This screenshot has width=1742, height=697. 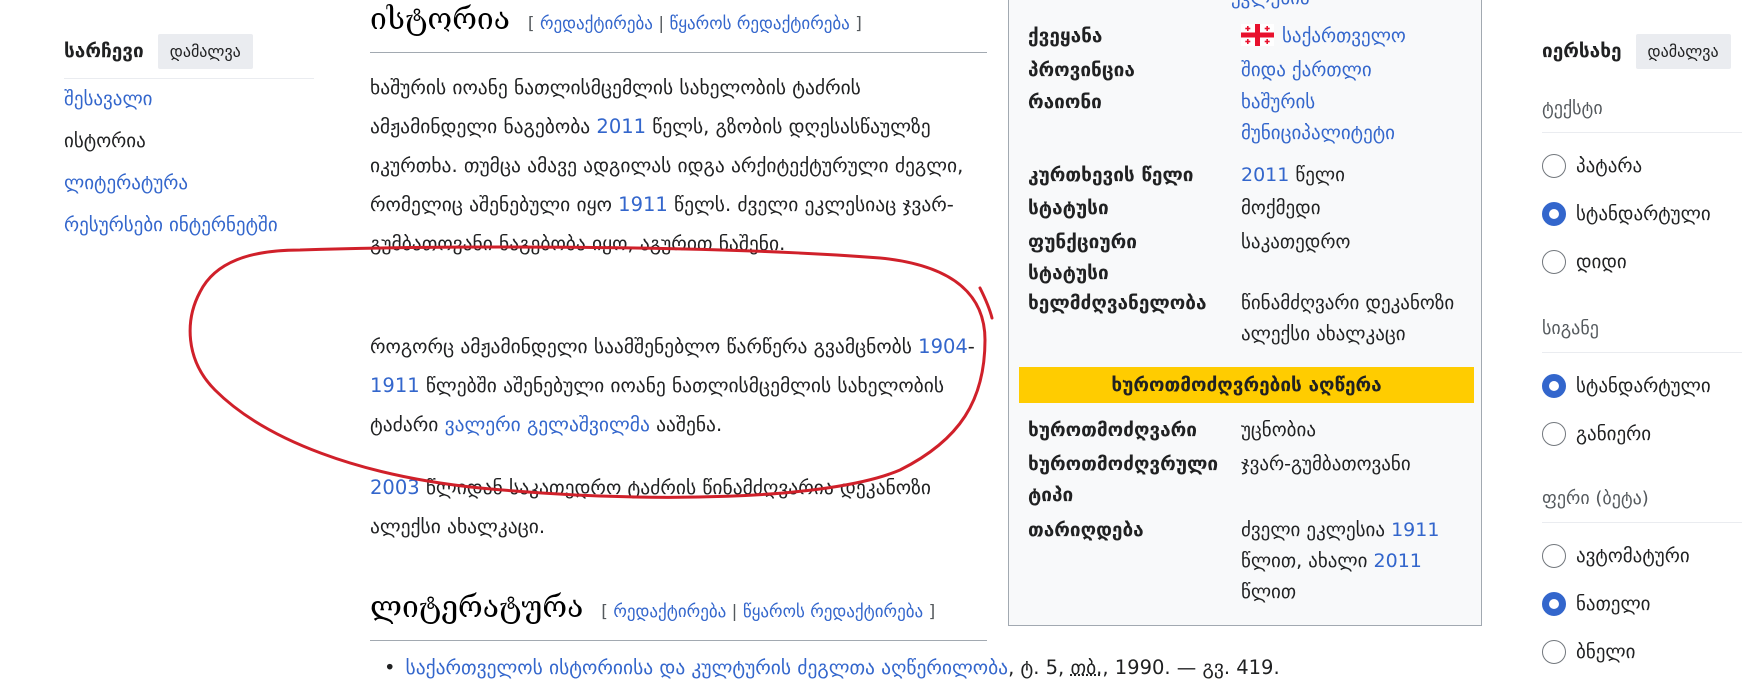 I want to click on infobox-label: სტატუსი, so click(x=1068, y=208).